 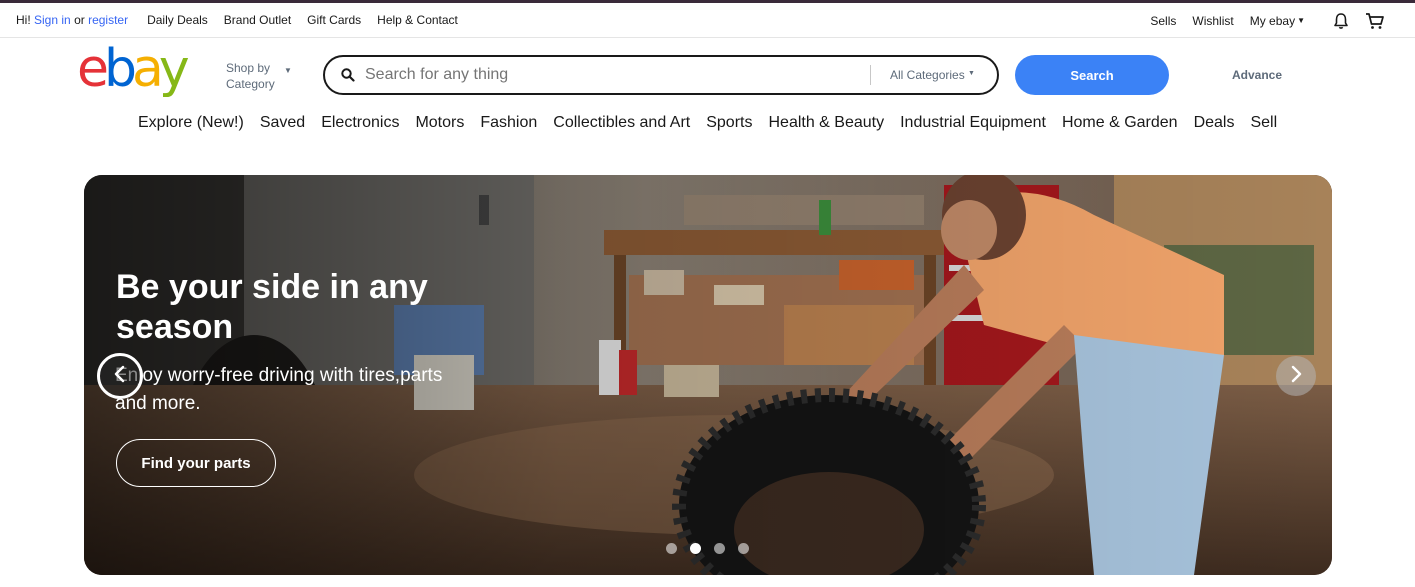 What do you see at coordinates (348, 77) in the screenshot?
I see `search-icon` at bounding box center [348, 77].